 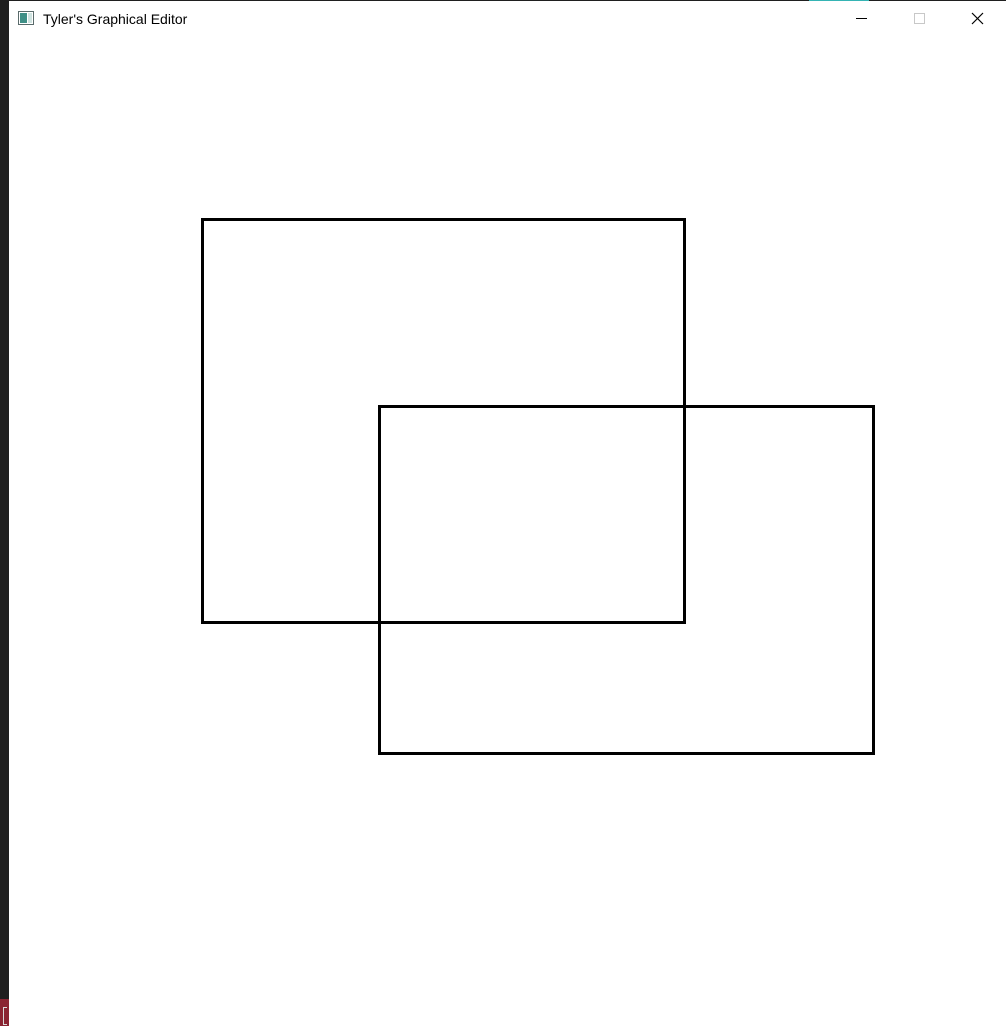 I want to click on app-window-icon, so click(x=26, y=18).